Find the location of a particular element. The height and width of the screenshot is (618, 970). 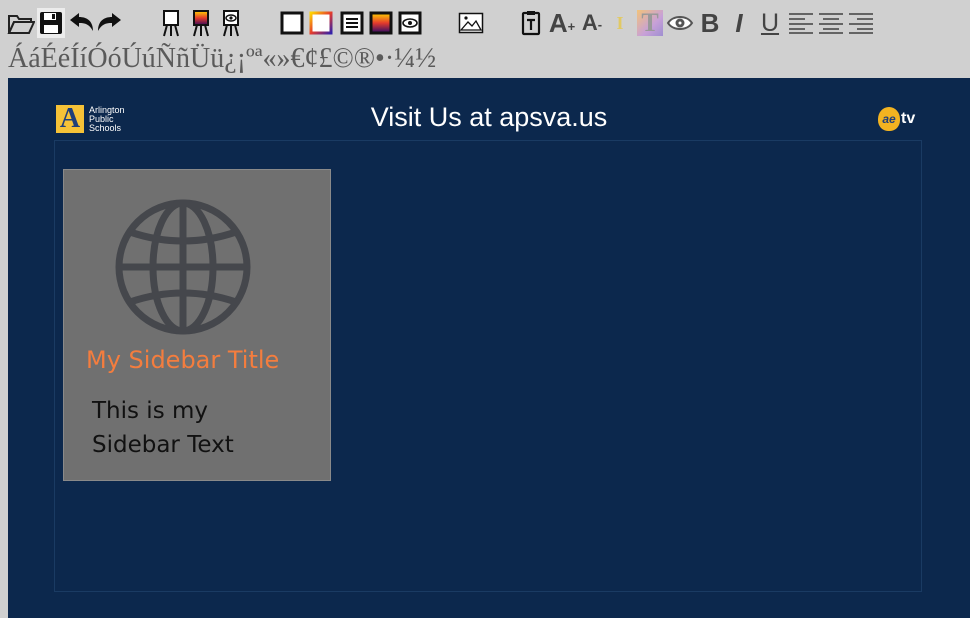

aetv-logo: ae tv is located at coordinates (896, 119).